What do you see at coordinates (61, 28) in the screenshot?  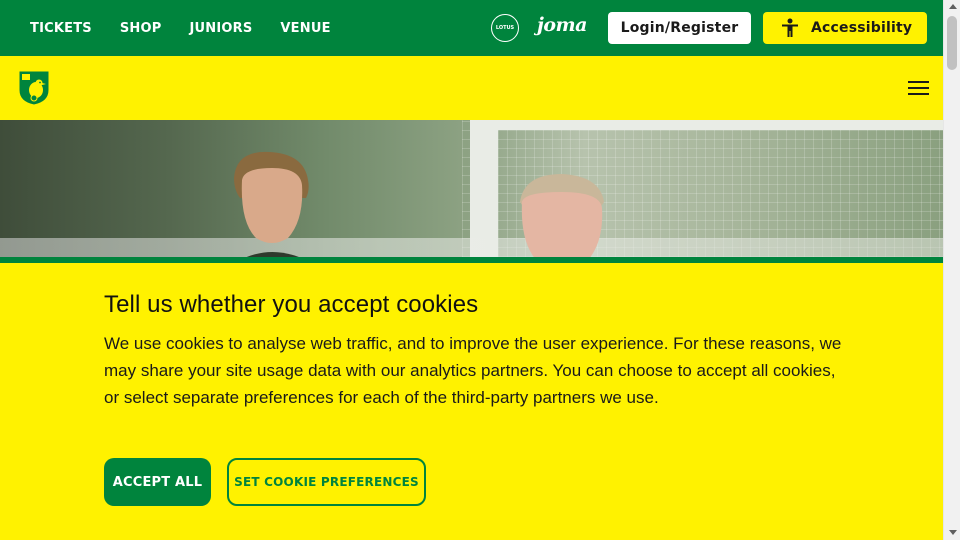 I see `nav-tickets: TICKETS` at bounding box center [61, 28].